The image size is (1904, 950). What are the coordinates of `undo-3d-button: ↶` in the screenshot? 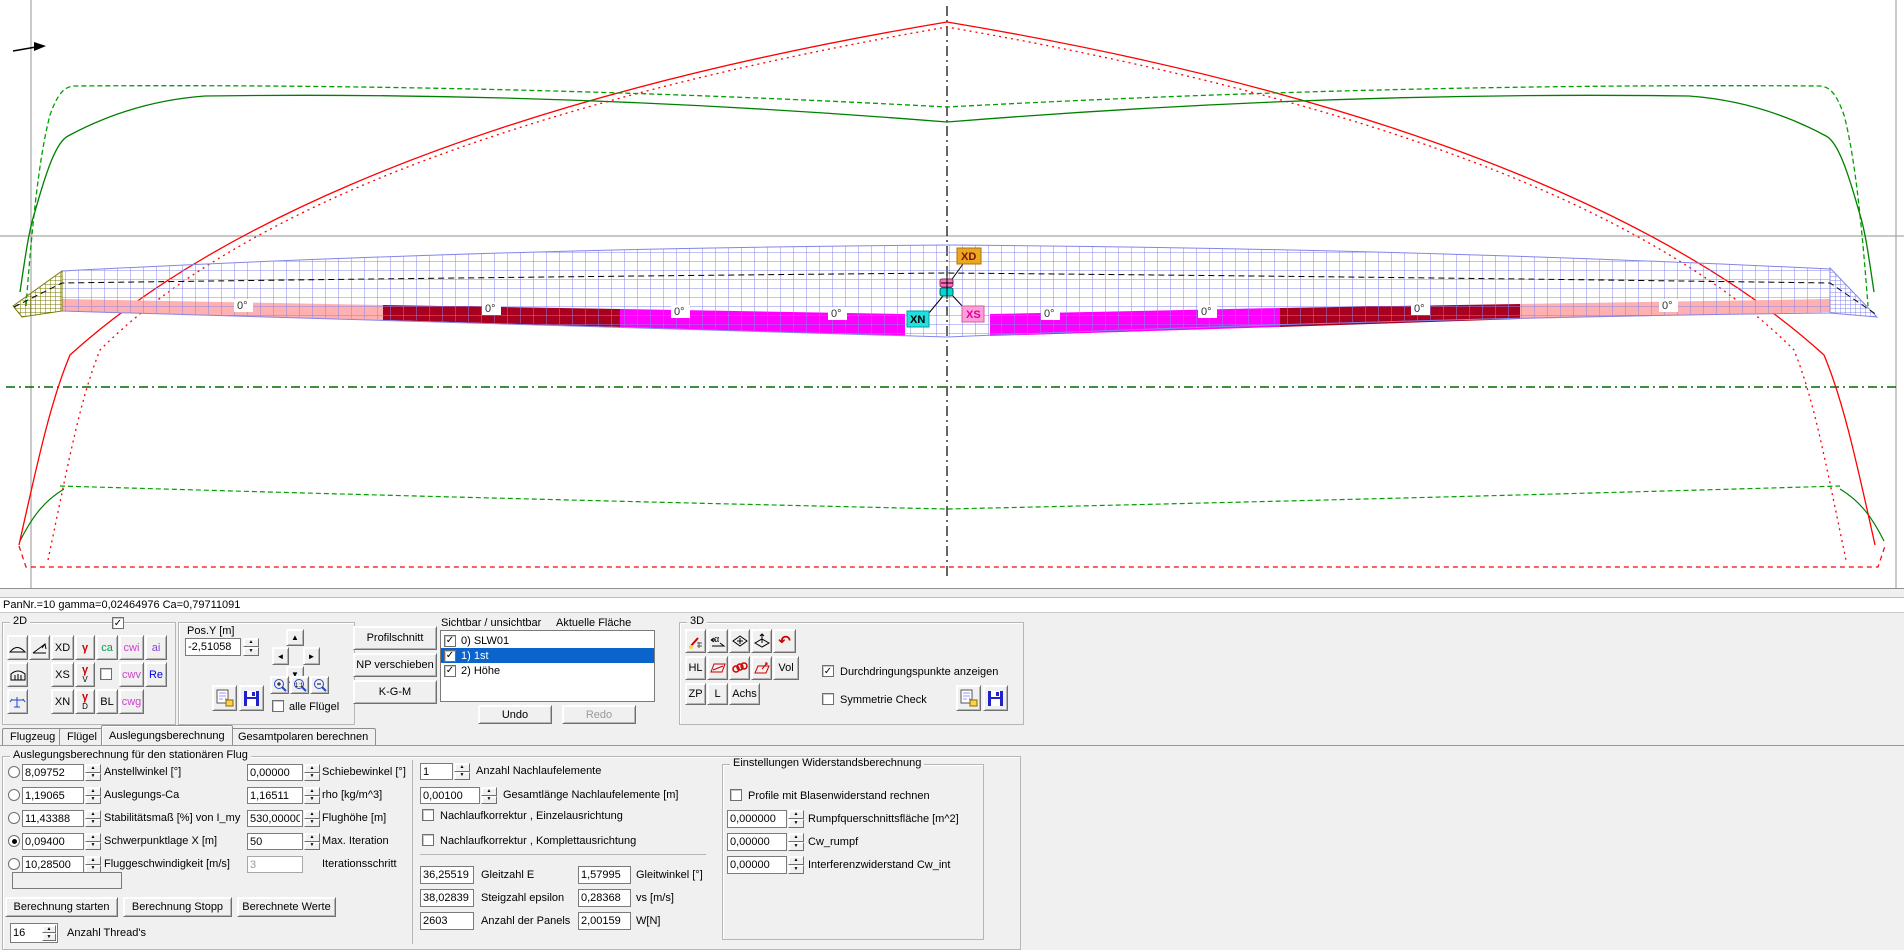 It's located at (784, 641).